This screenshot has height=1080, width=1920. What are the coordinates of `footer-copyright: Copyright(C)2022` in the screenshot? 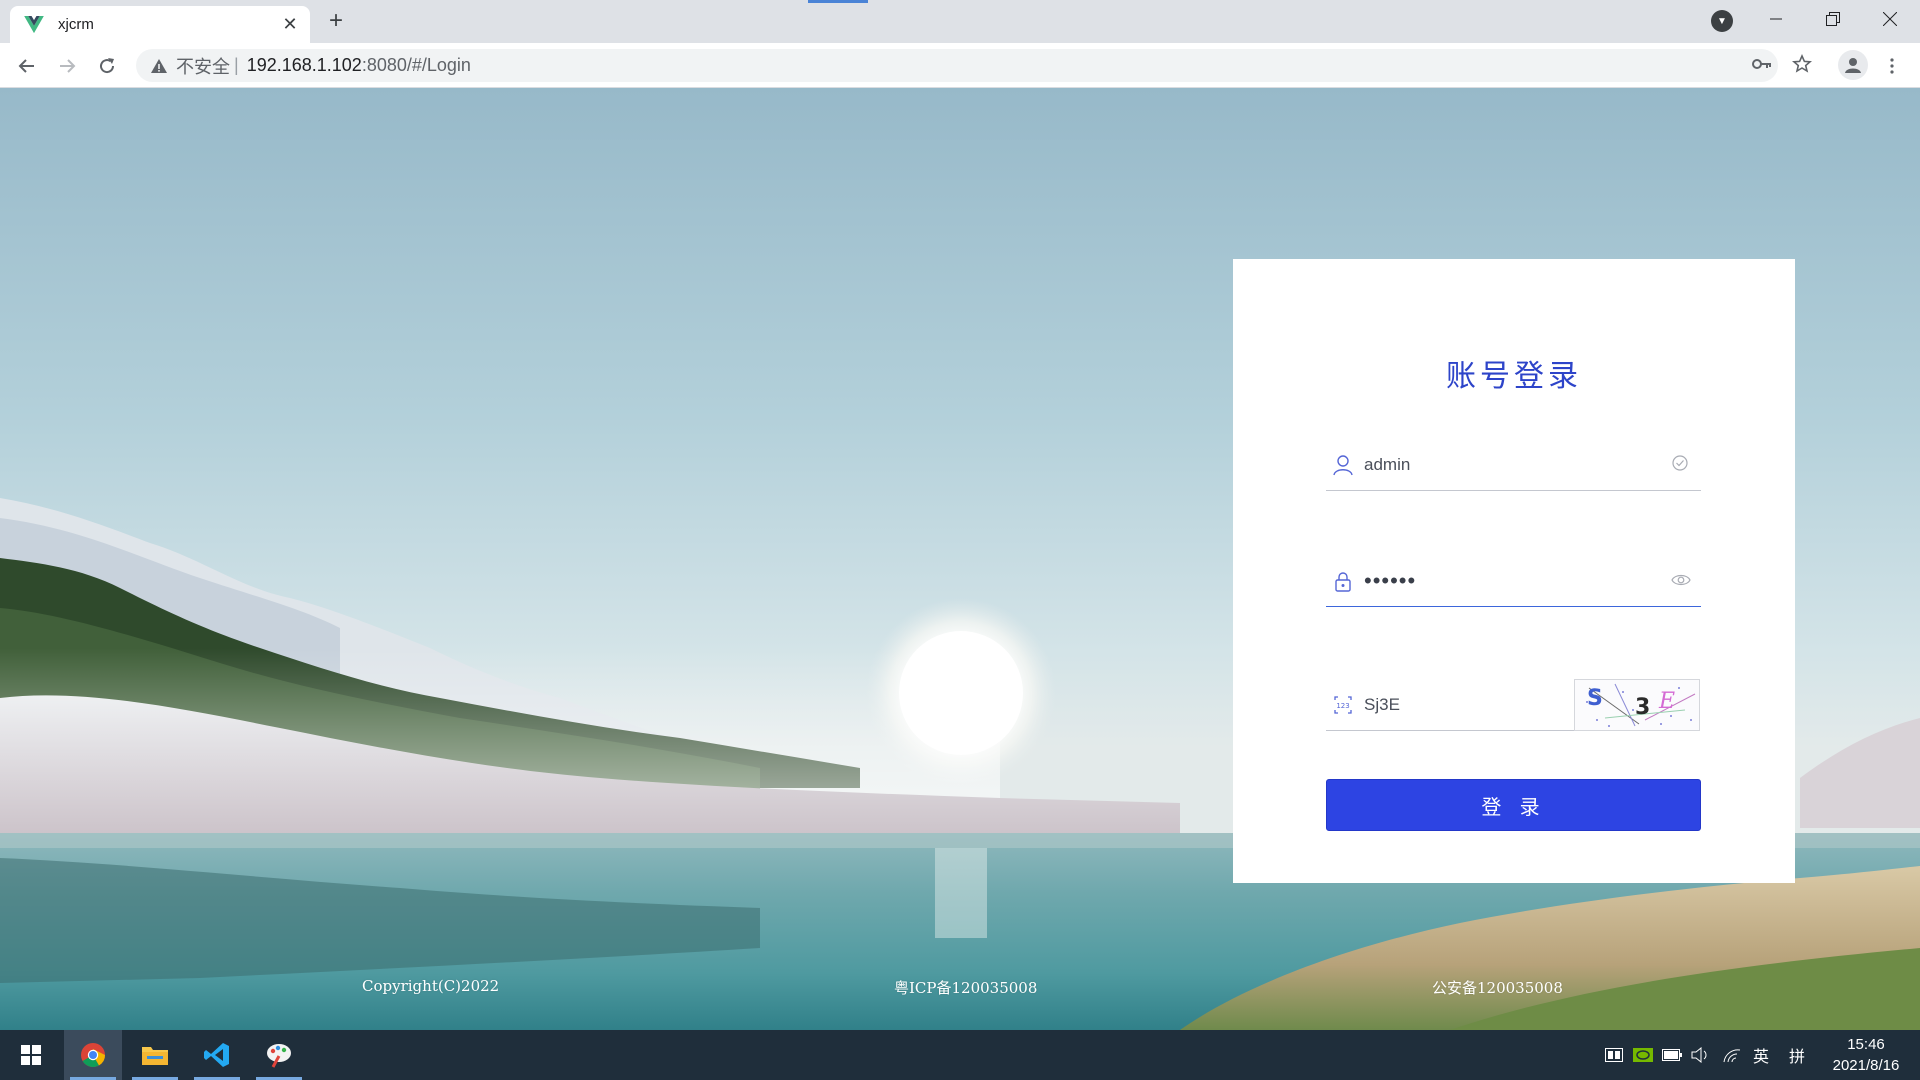 It's located at (431, 986).